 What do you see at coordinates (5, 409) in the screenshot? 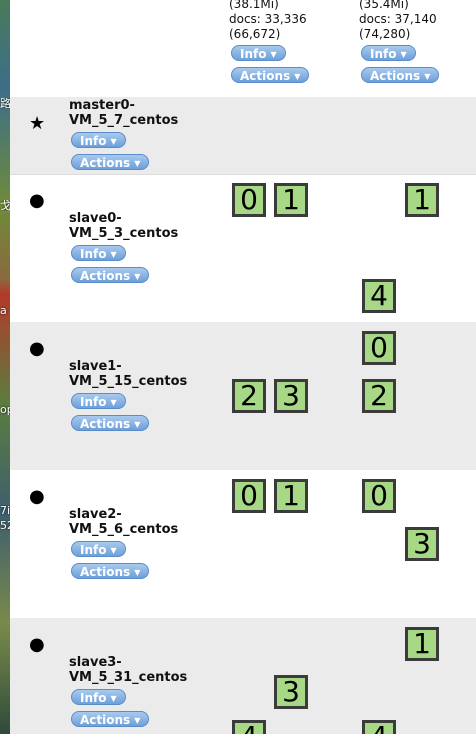
I see `strip-text: op` at bounding box center [5, 409].